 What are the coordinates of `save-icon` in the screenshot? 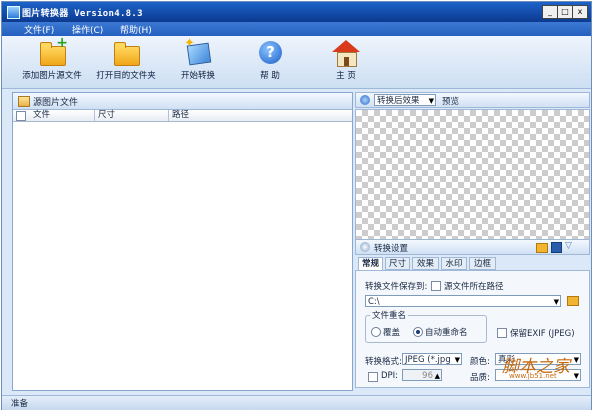 It's located at (556, 247).